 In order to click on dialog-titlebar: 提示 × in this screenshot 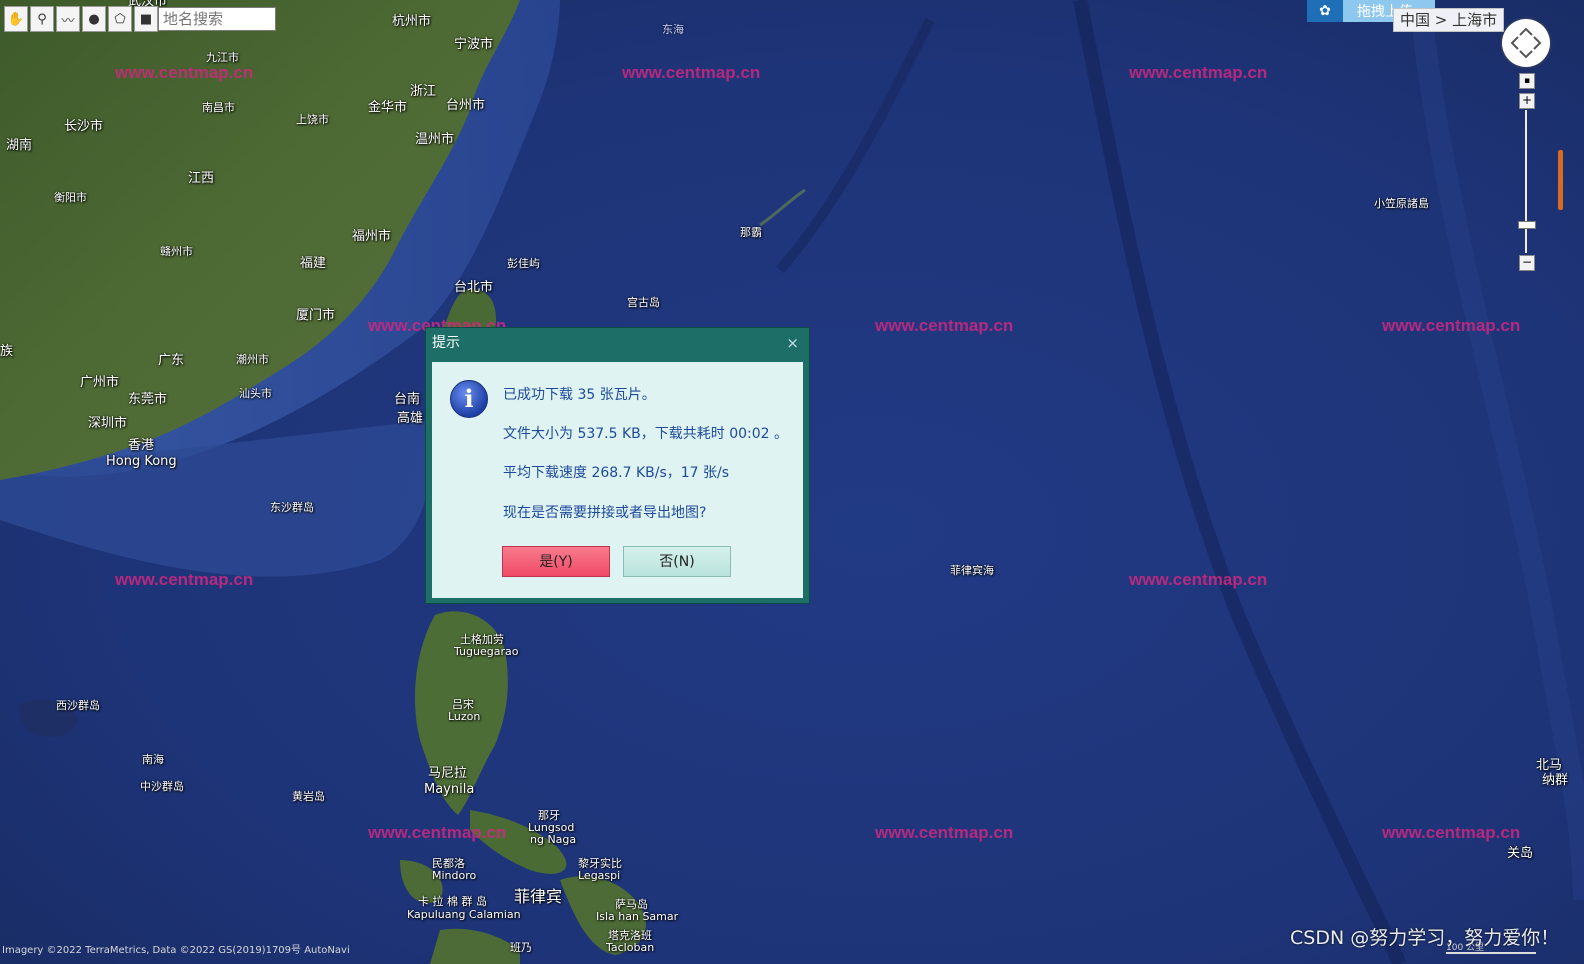, I will do `click(617, 344)`.